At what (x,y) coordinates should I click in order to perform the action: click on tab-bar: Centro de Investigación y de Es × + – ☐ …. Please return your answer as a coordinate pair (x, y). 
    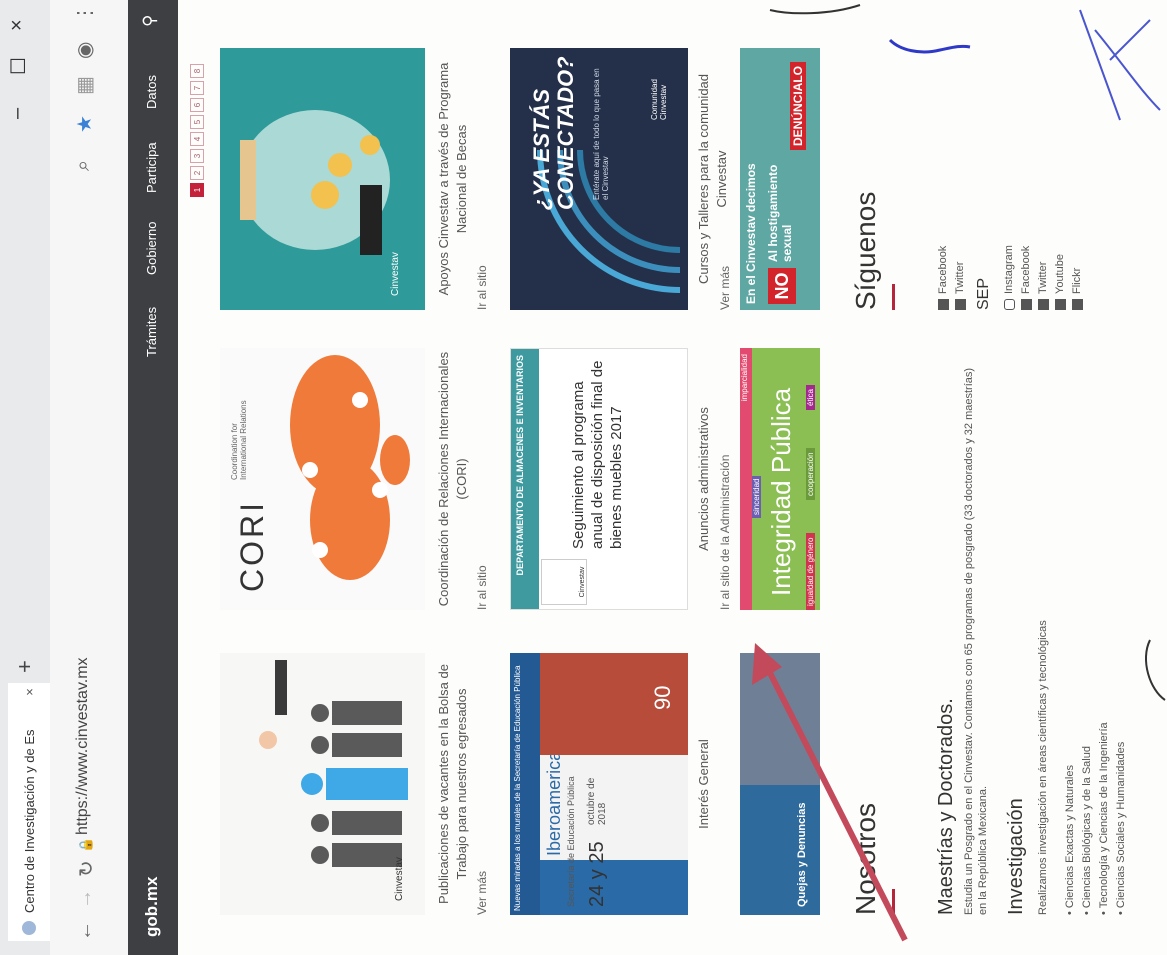
    Looking at the image, I should click on (25, 477).